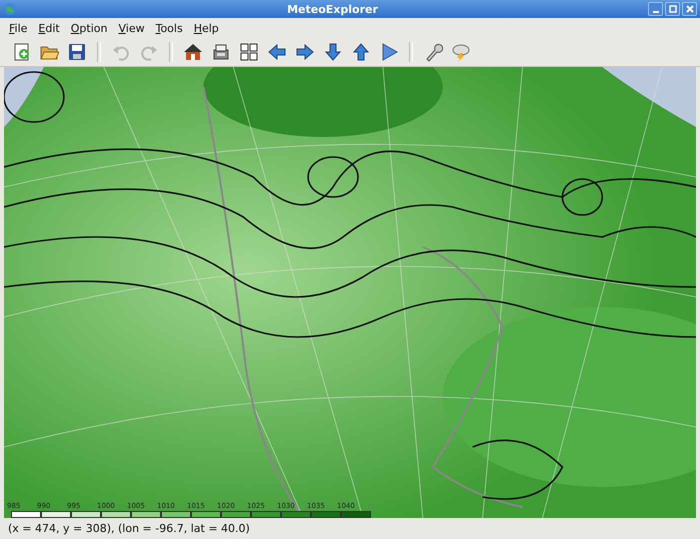 The image size is (700, 539). I want to click on menu-item: Help, so click(206, 28).